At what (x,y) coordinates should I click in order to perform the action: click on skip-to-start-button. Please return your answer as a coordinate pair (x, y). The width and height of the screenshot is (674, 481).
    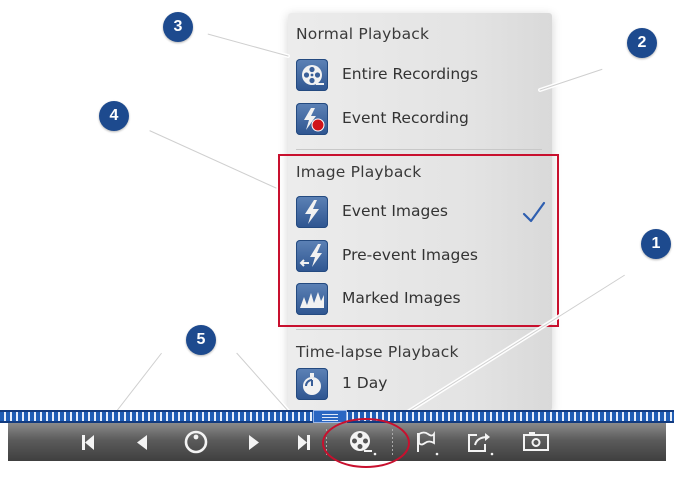
    Looking at the image, I should click on (88, 442).